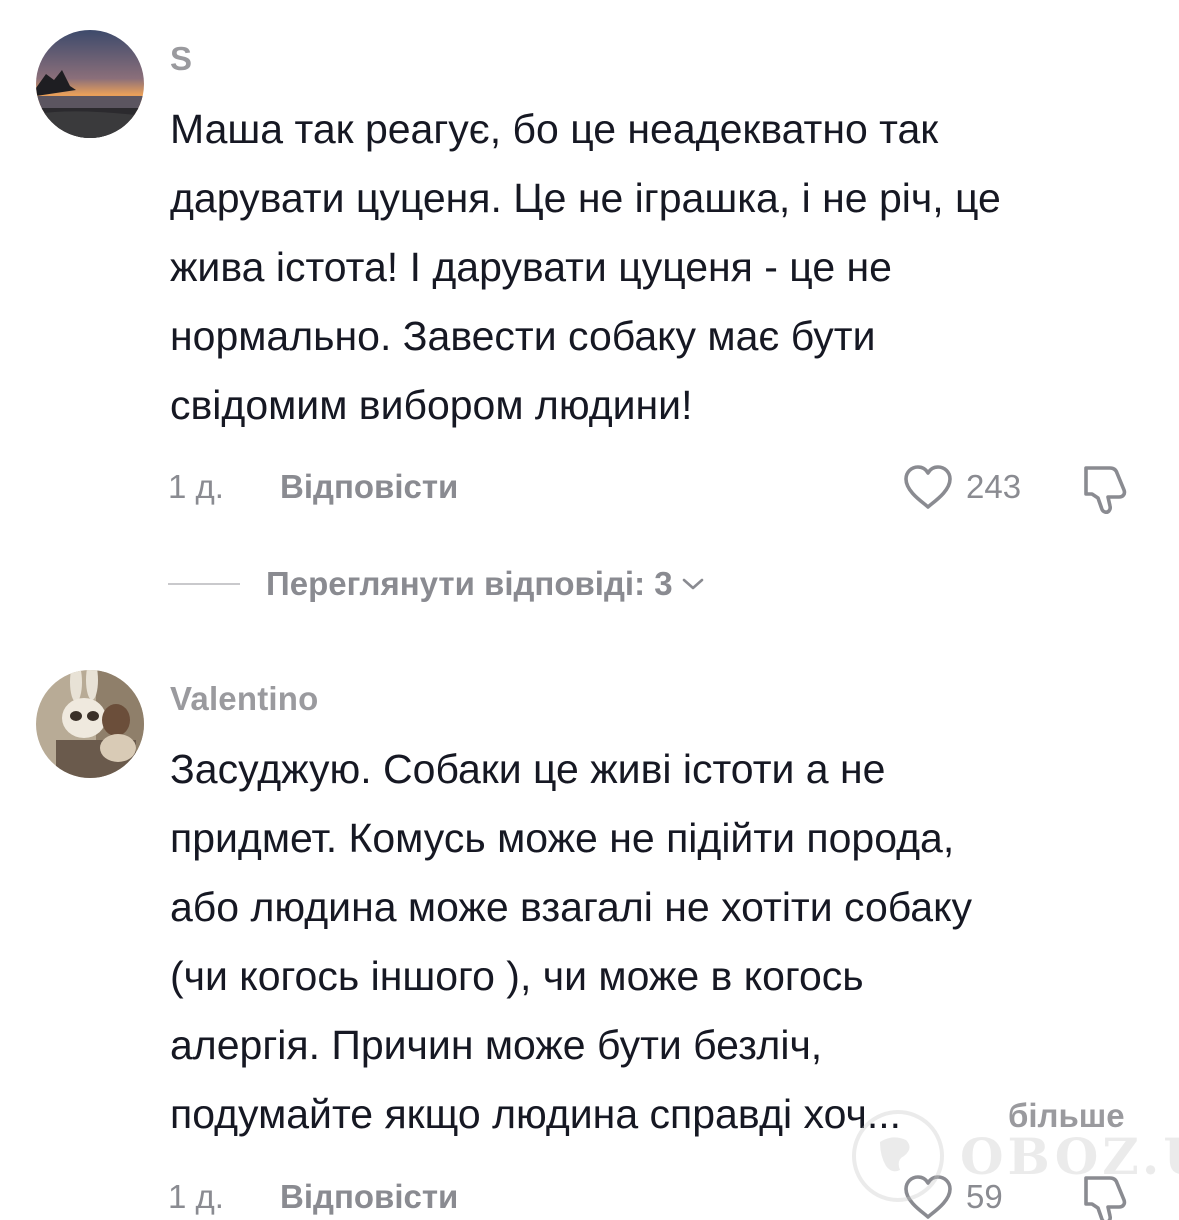 Image resolution: width=1179 pixels, height=1220 pixels. Describe the element at coordinates (531, 267) in the screenshot. I see `comment-text-line: жива істота! І дарувати цуценя - це не` at that location.